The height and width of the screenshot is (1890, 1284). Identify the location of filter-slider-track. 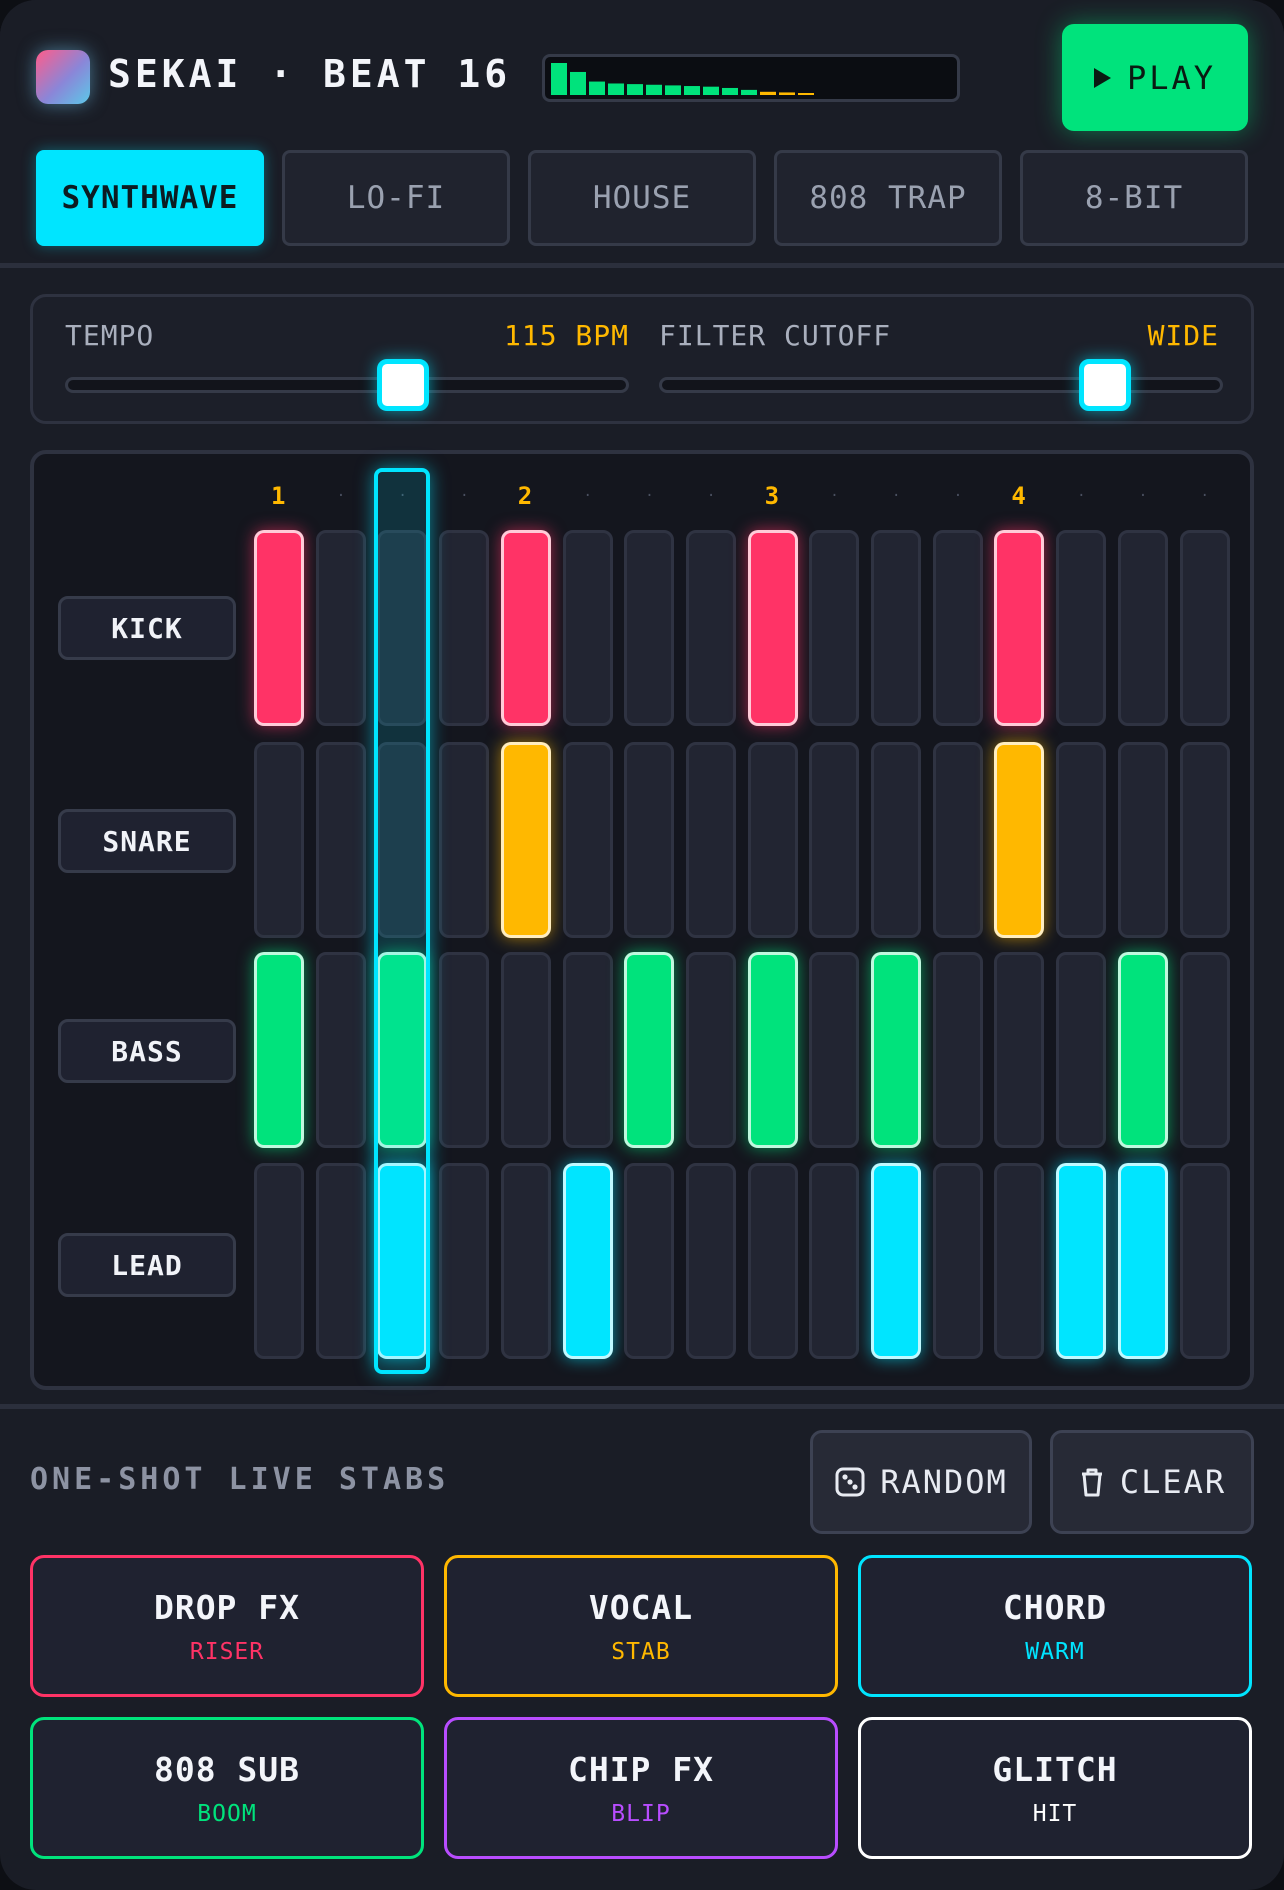
(941, 385).